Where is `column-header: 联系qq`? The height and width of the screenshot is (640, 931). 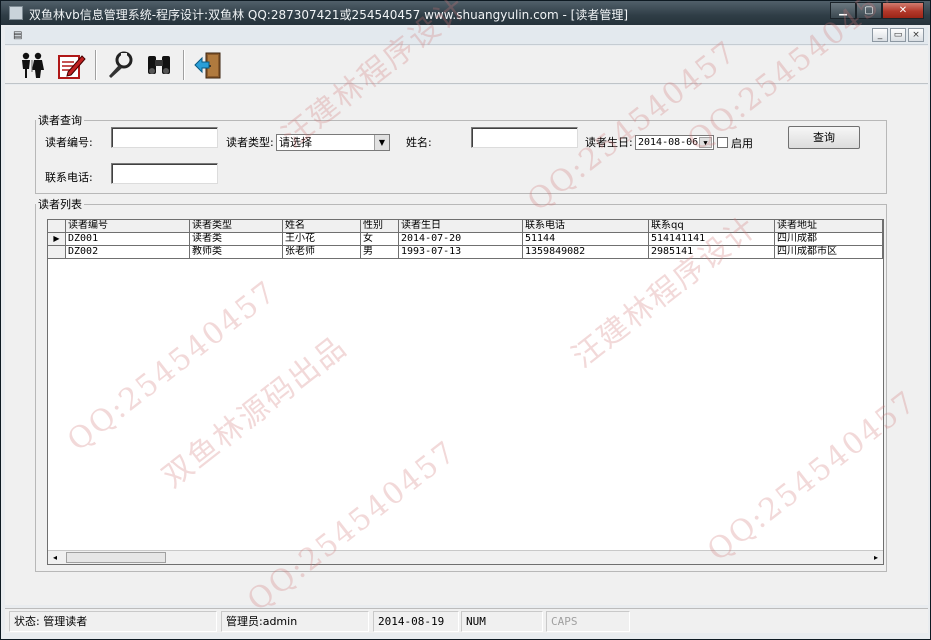
column-header: 联系qq is located at coordinates (712, 226).